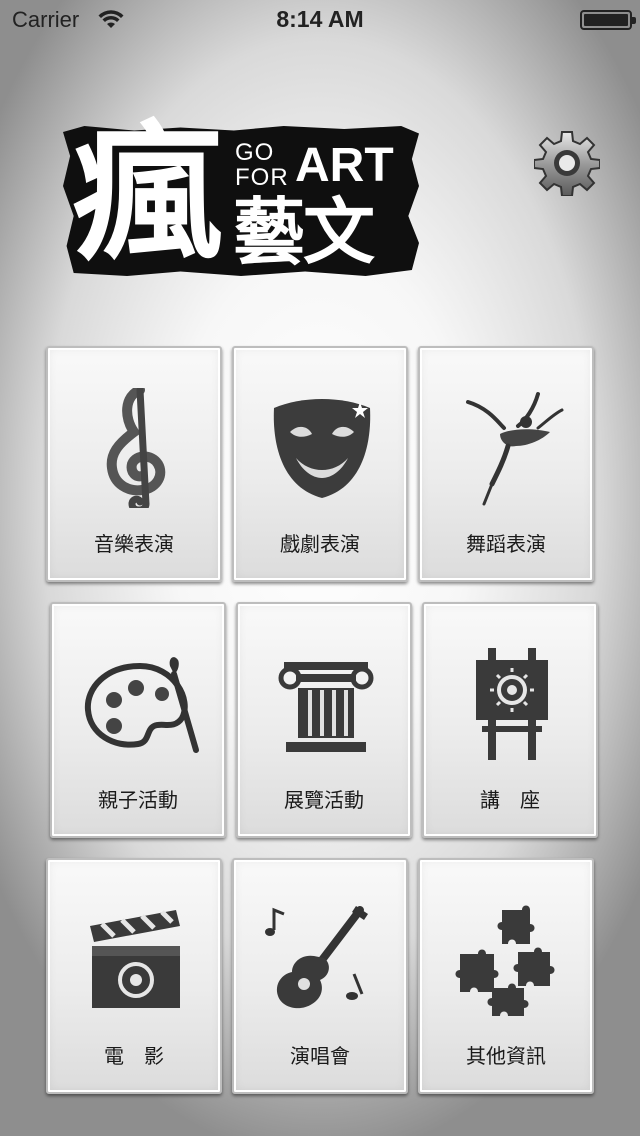 This screenshot has width=640, height=1136. Describe the element at coordinates (141, 705) in the screenshot. I see `paint-palette-icon` at that location.